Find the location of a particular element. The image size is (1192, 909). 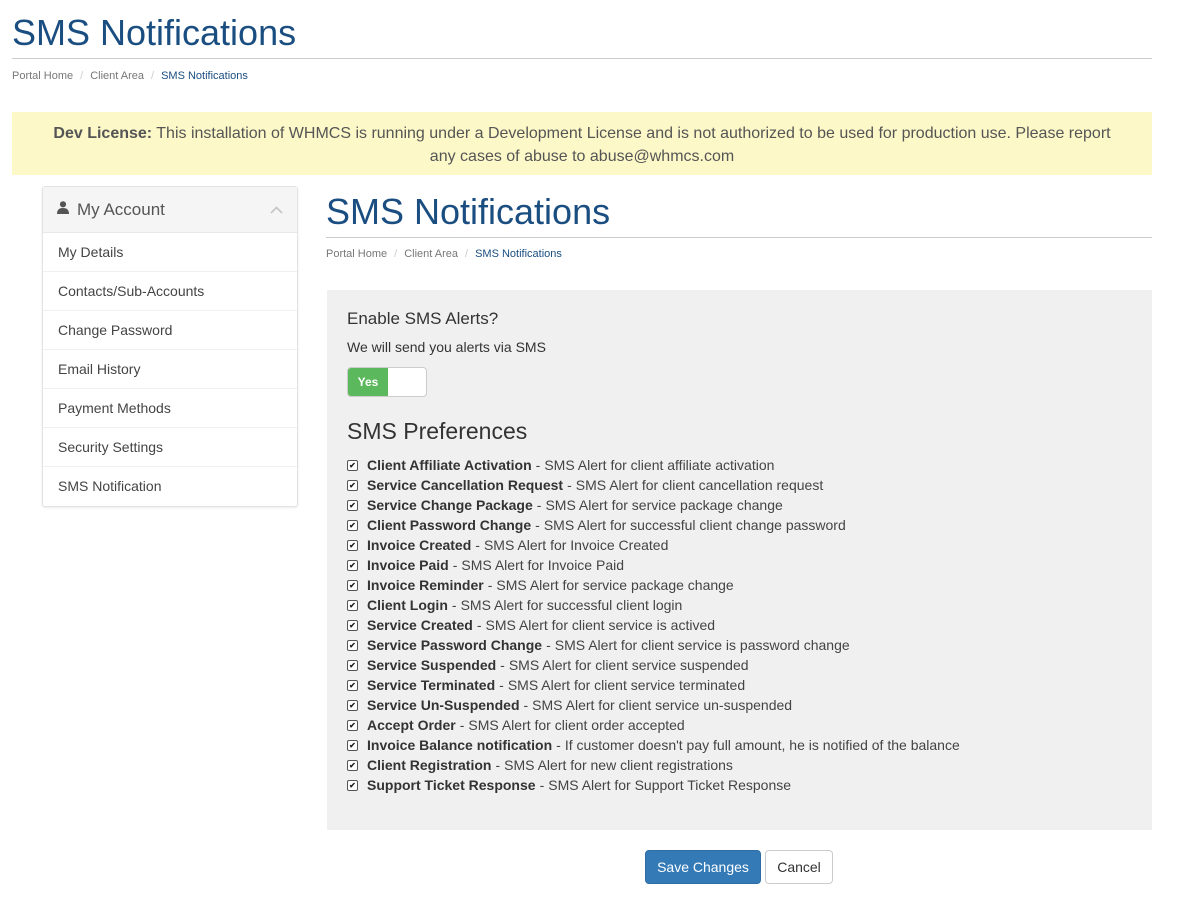

sms-preferences-title: SMS Preferences is located at coordinates (437, 431).